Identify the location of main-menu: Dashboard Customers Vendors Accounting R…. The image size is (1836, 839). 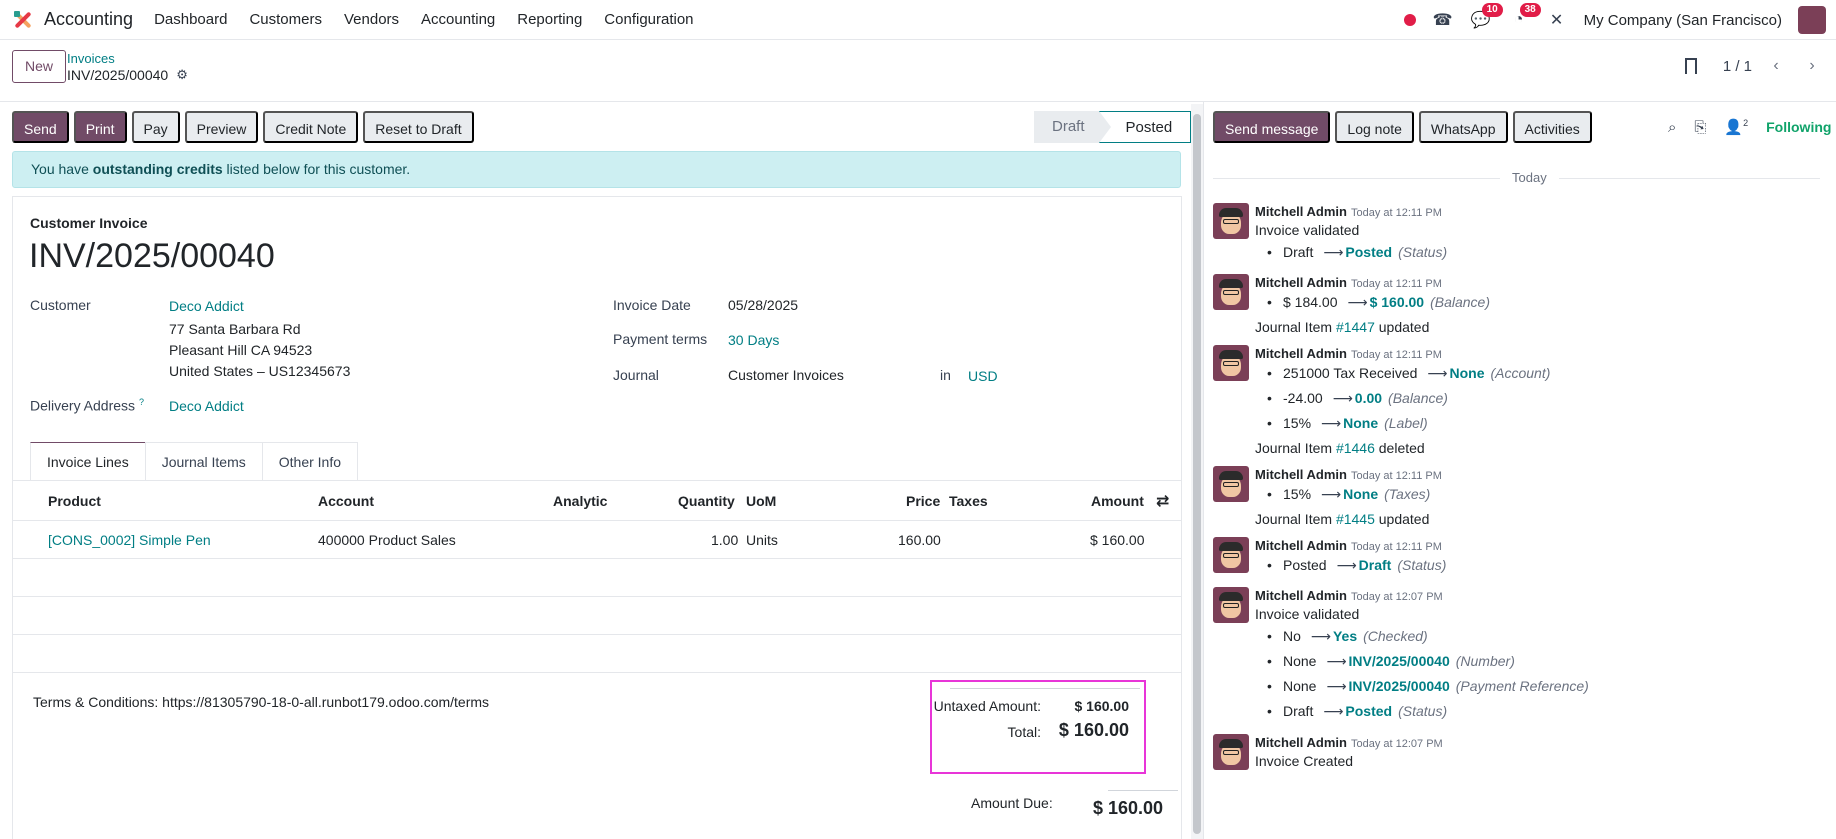
(423, 19).